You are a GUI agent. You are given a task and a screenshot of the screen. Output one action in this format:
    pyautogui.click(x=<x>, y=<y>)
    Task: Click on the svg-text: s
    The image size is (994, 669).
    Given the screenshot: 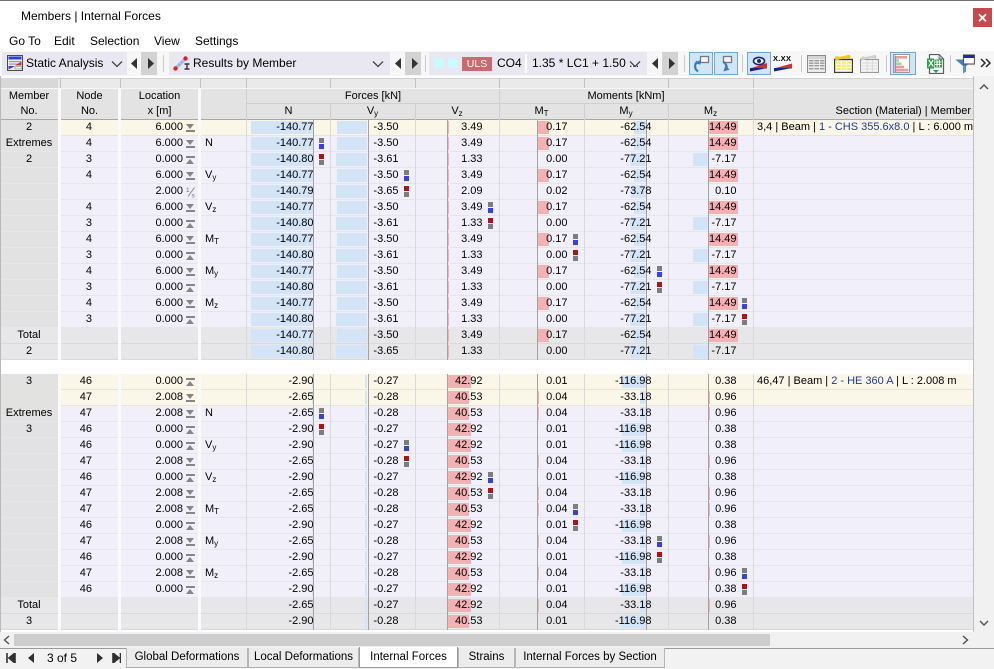 What is the action you would take?
    pyautogui.click(x=194, y=196)
    